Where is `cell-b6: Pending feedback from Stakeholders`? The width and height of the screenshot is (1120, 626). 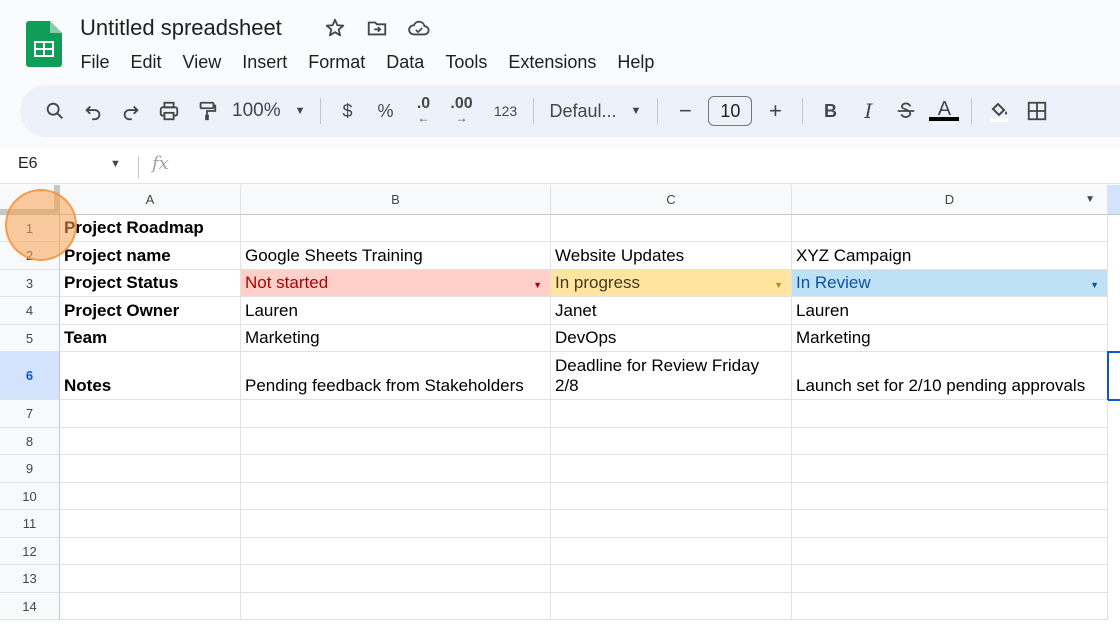
cell-b6: Pending feedback from Stakeholders is located at coordinates (396, 376).